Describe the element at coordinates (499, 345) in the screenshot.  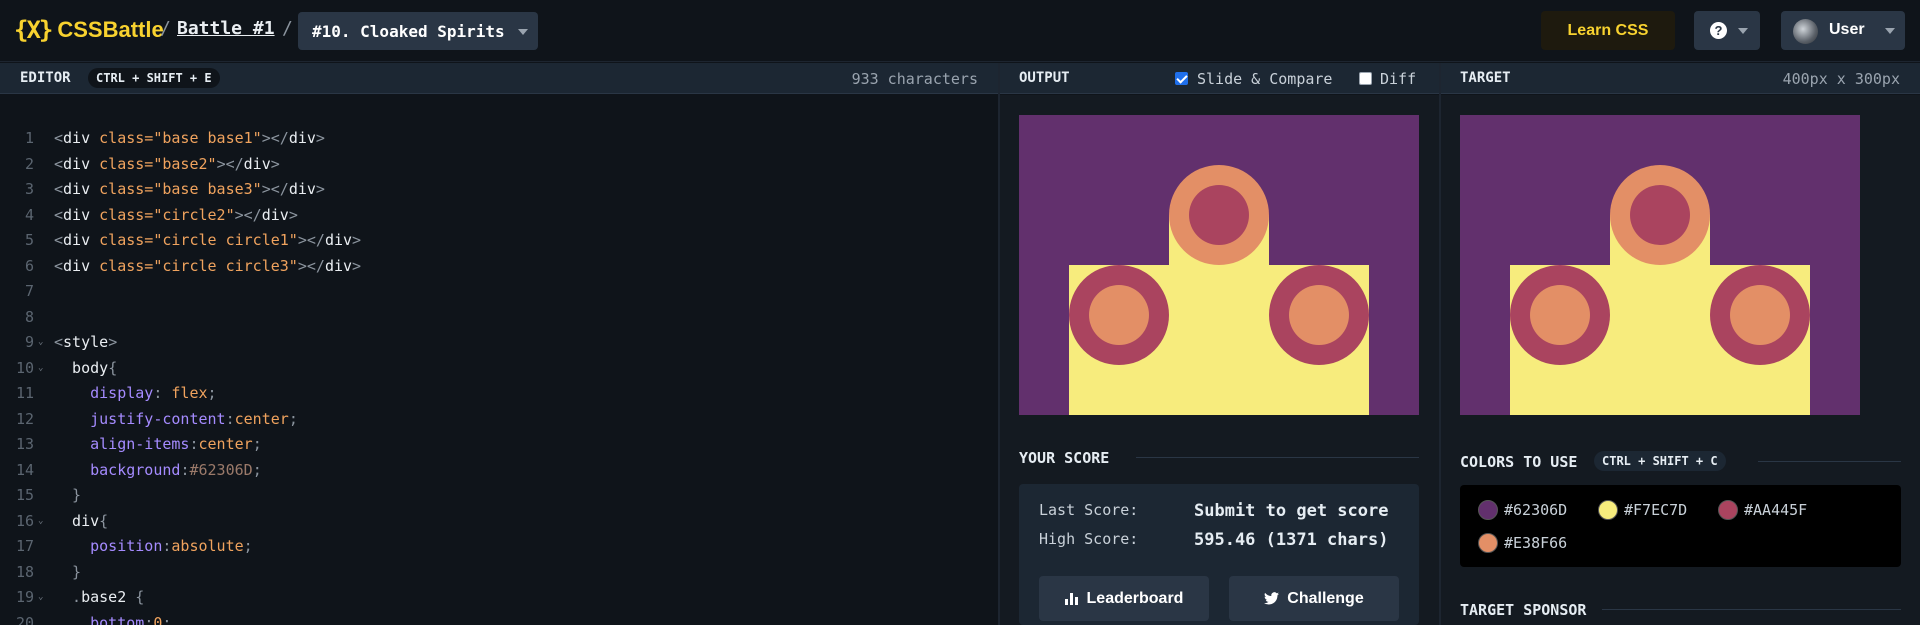
I see `code-line: 9 ⌄ <style>` at that location.